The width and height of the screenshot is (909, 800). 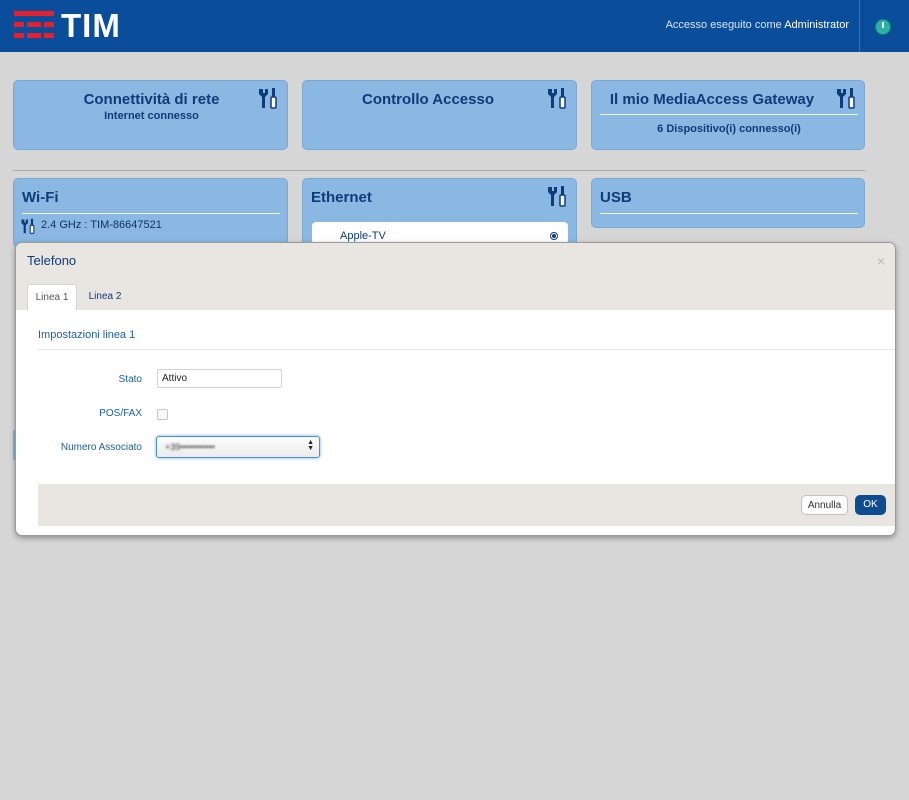 I want to click on card-connectivity: Connettività di rete Internet connesso, so click(x=150, y=115).